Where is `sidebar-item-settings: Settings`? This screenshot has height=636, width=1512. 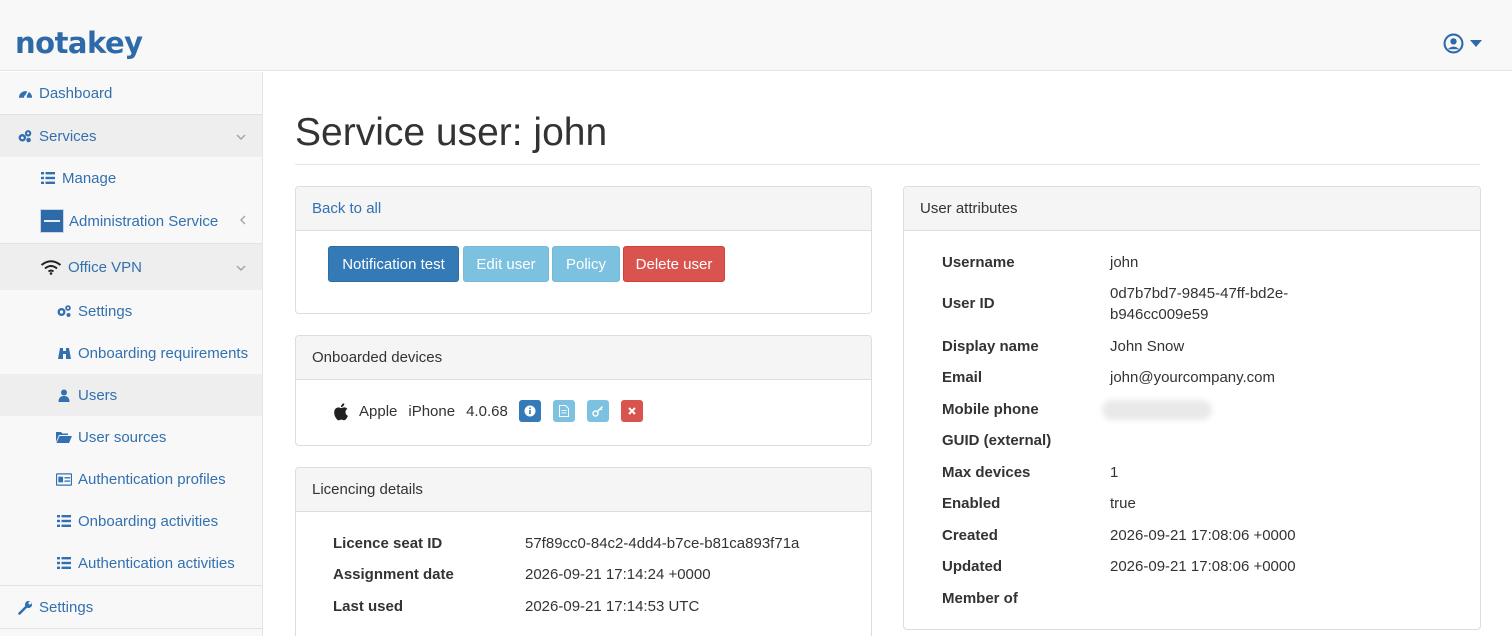 sidebar-item-settings: Settings is located at coordinates (131, 311).